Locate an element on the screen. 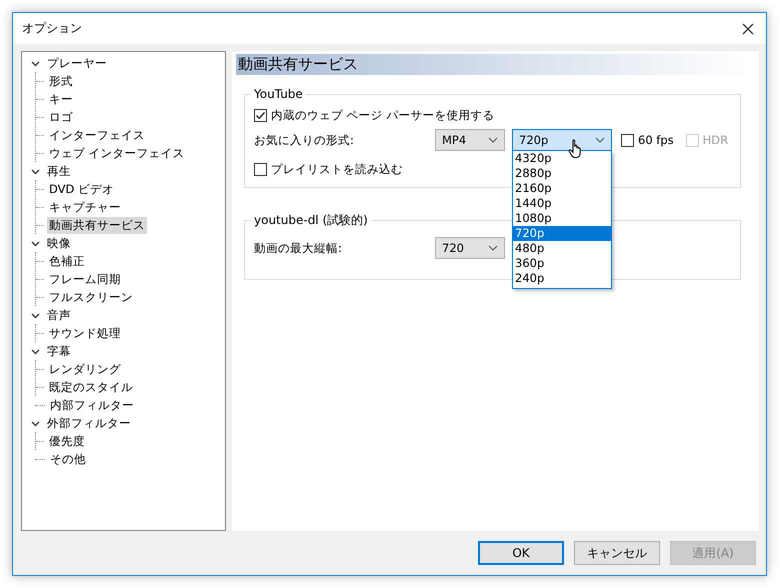  dropdown-option: 240p is located at coordinates (562, 278).